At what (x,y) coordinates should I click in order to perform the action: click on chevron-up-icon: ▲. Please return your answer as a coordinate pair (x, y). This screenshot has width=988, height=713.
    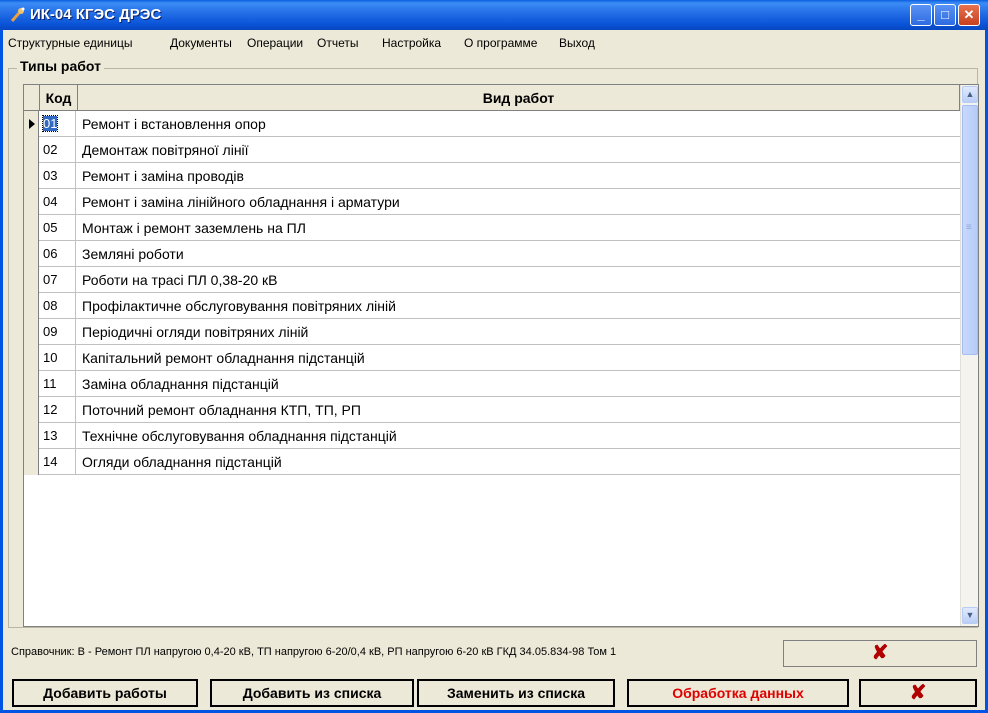
    Looking at the image, I should click on (970, 94).